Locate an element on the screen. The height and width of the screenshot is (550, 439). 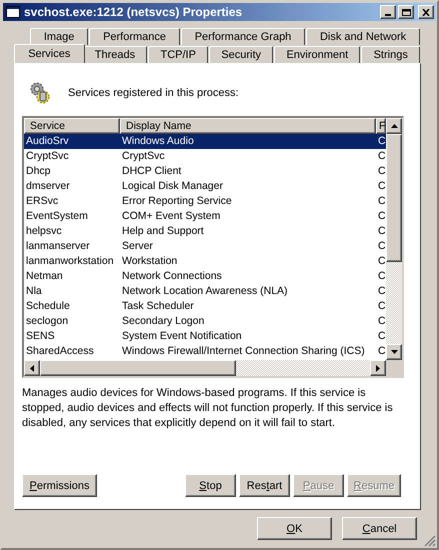
heading-text: Services registered in this process: is located at coordinates (153, 93).